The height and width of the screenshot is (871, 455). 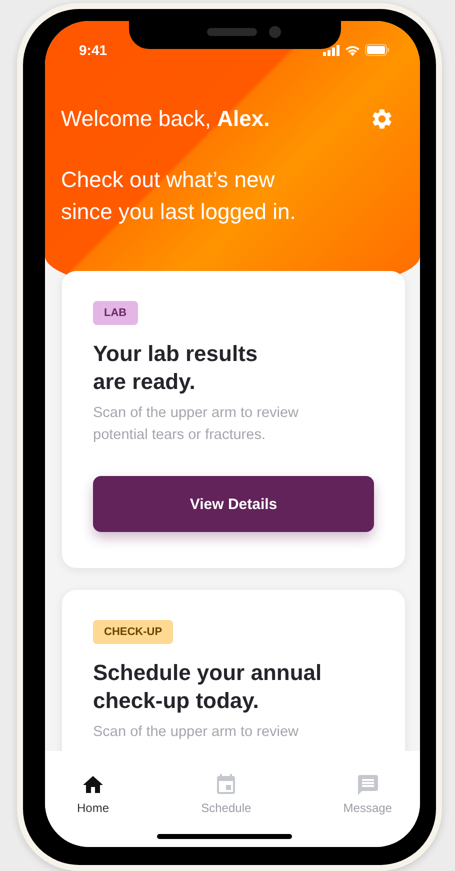 What do you see at coordinates (93, 50) in the screenshot?
I see `status-time: 9:41` at bounding box center [93, 50].